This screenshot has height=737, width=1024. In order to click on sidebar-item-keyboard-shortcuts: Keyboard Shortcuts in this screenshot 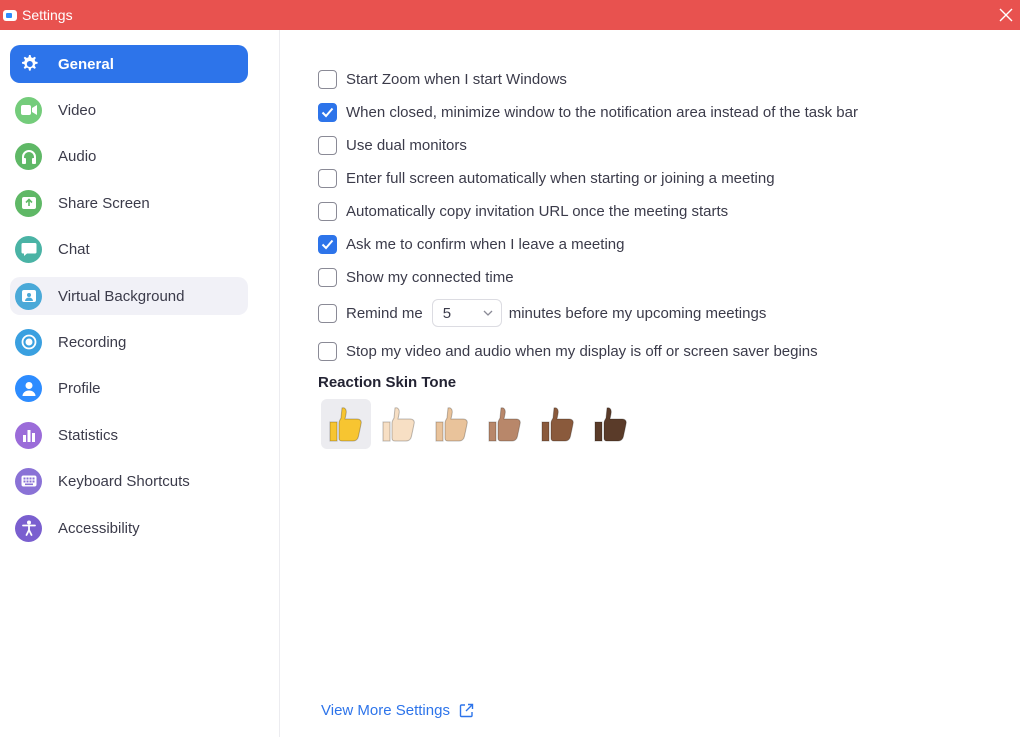, I will do `click(129, 481)`.